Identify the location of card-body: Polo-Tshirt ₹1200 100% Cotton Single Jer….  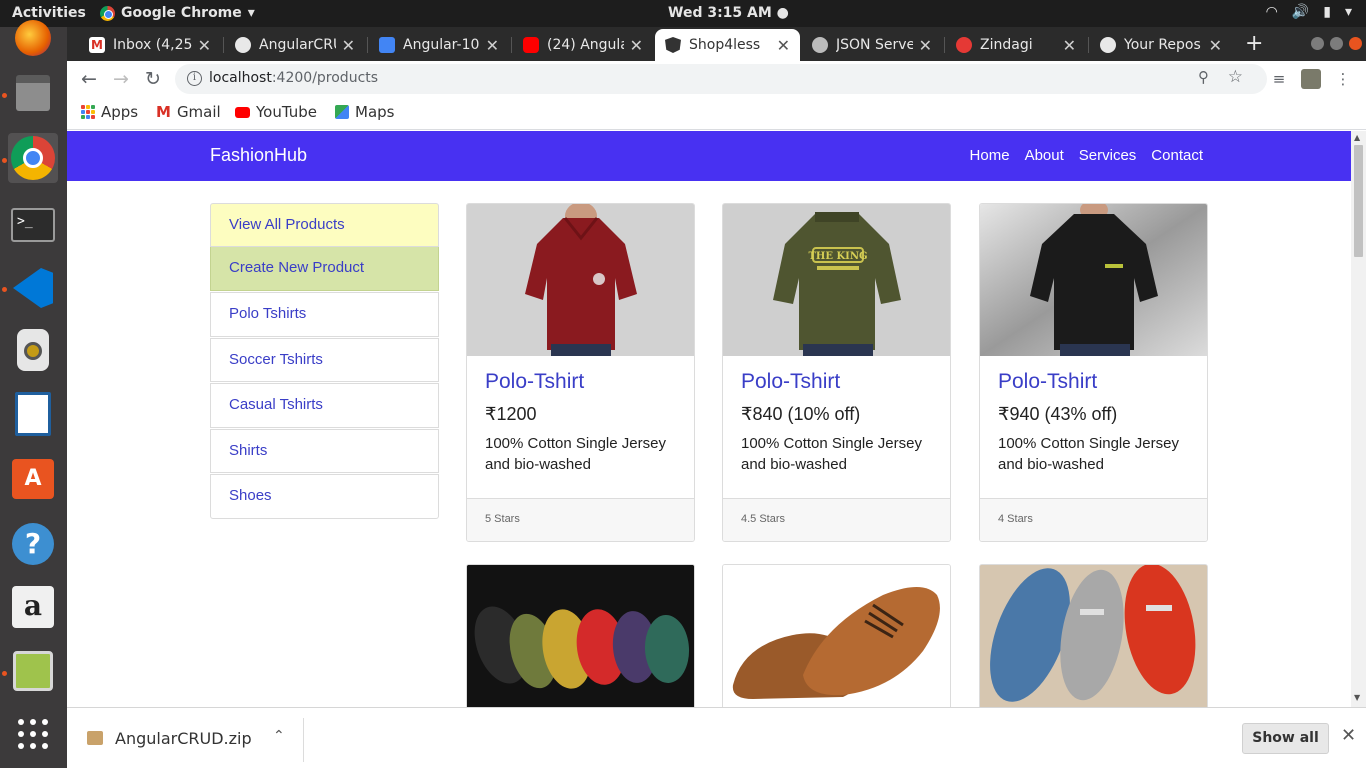
(580, 427).